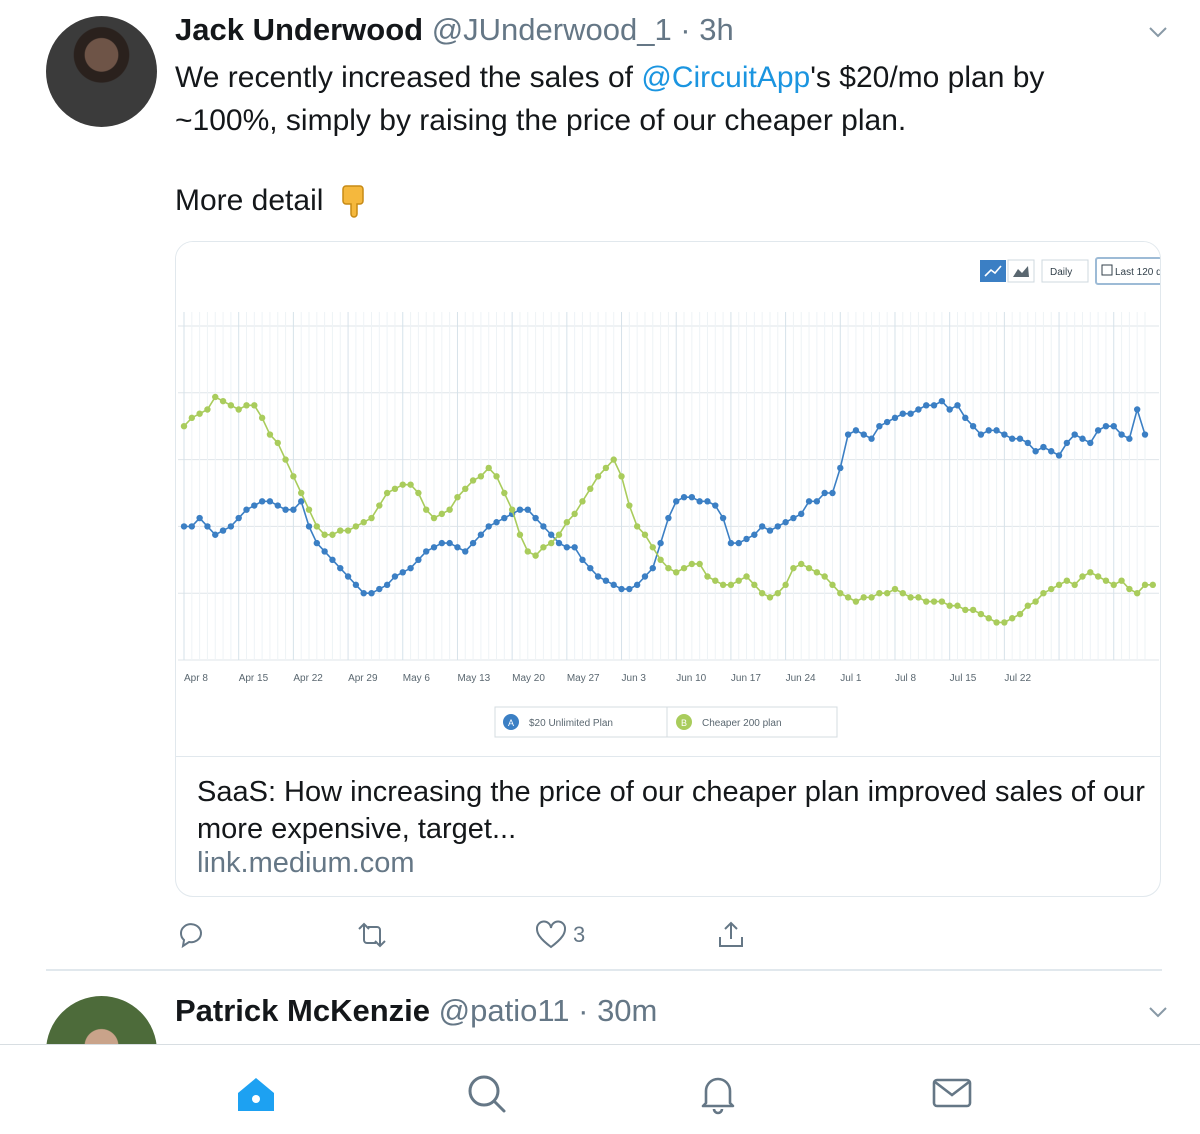 Image resolution: width=1200 pixels, height=1134 pixels. I want to click on author-handle: @JUnderwood_1, so click(552, 29).